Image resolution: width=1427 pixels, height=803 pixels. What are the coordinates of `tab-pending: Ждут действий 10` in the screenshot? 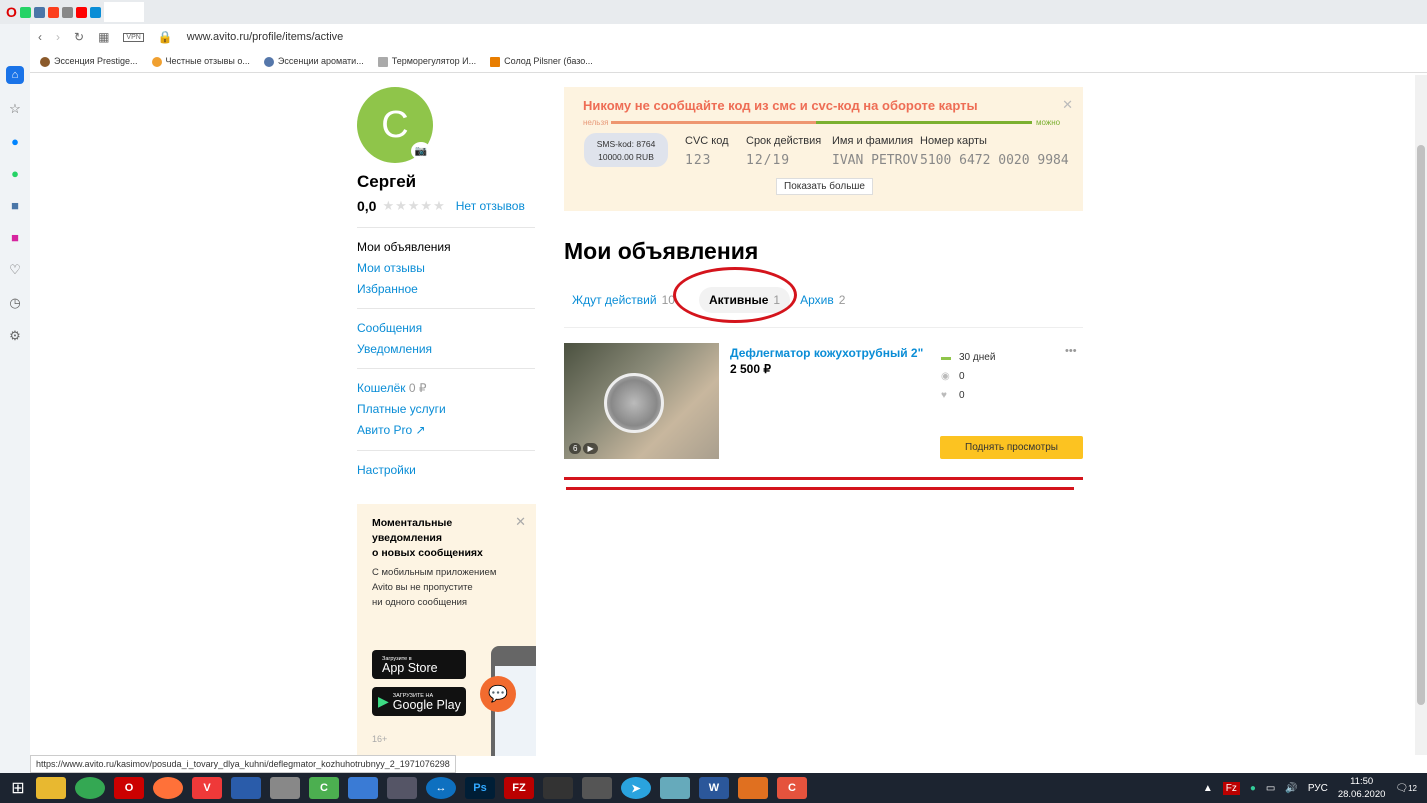 It's located at (623, 300).